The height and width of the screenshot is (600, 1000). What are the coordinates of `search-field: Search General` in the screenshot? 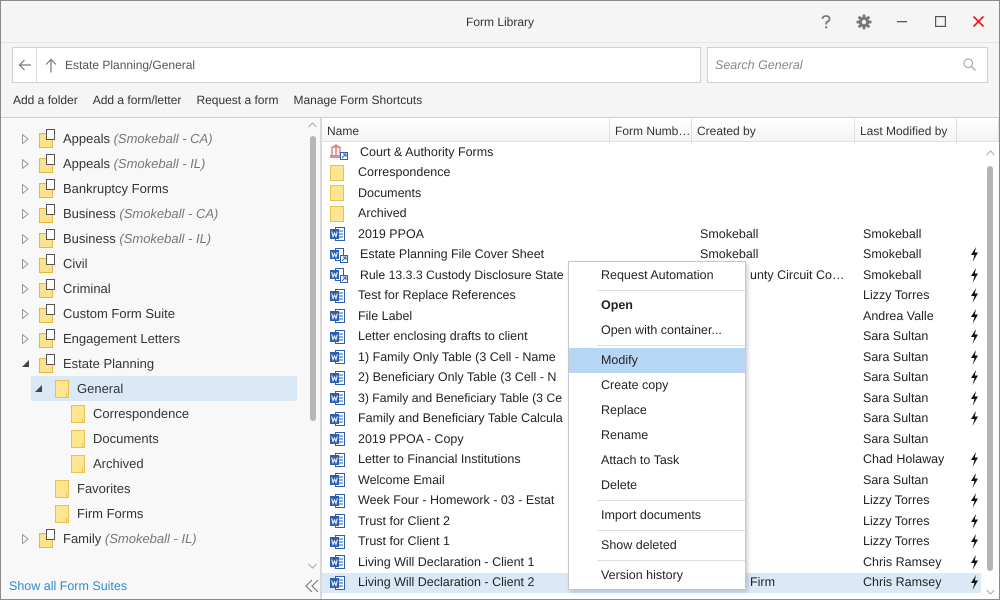 It's located at (847, 65).